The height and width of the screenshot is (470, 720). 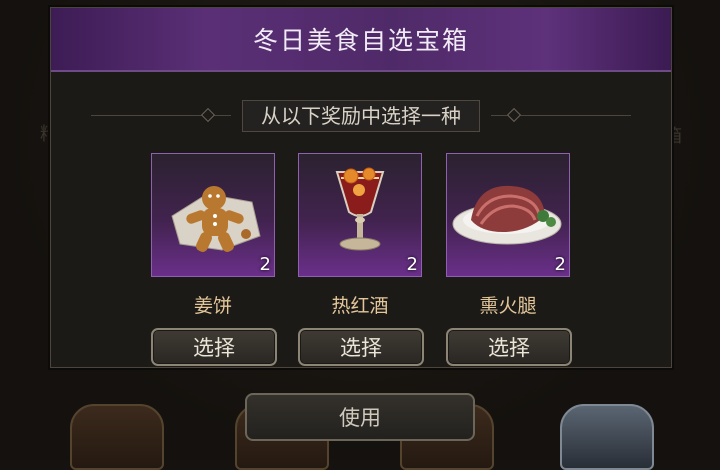 I want to click on reward-card-mulled-wine: 2 热红酒 选择, so click(x=361, y=259).